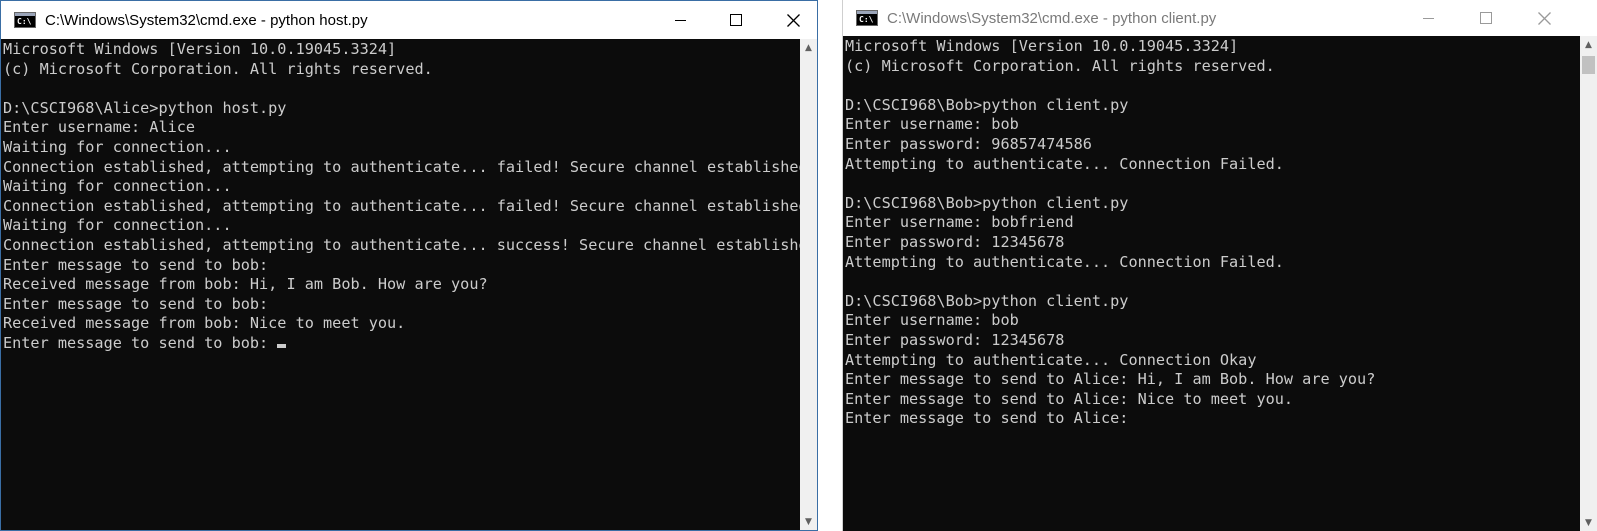  What do you see at coordinates (959, 222) in the screenshot?
I see `console-line: Enter username: bobfriend` at bounding box center [959, 222].